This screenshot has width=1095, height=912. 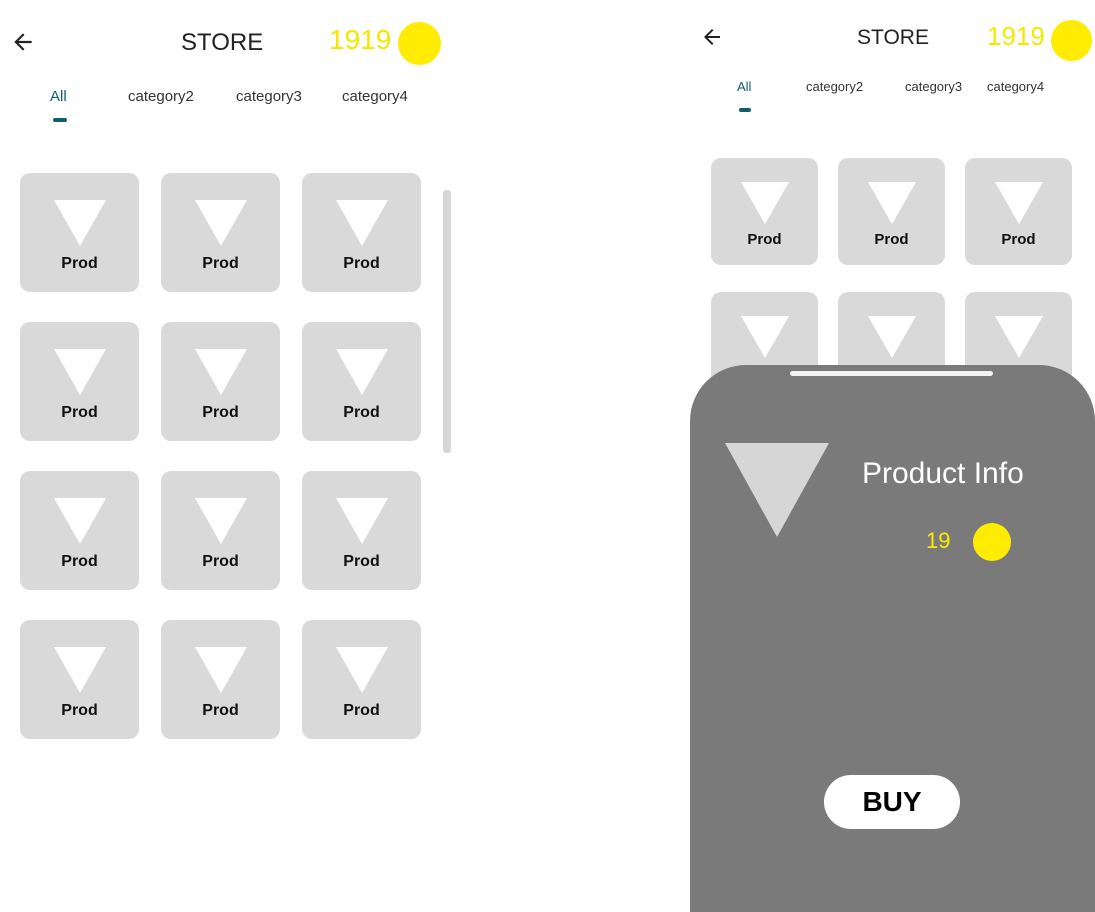 I want to click on scrollbar, so click(x=447, y=321).